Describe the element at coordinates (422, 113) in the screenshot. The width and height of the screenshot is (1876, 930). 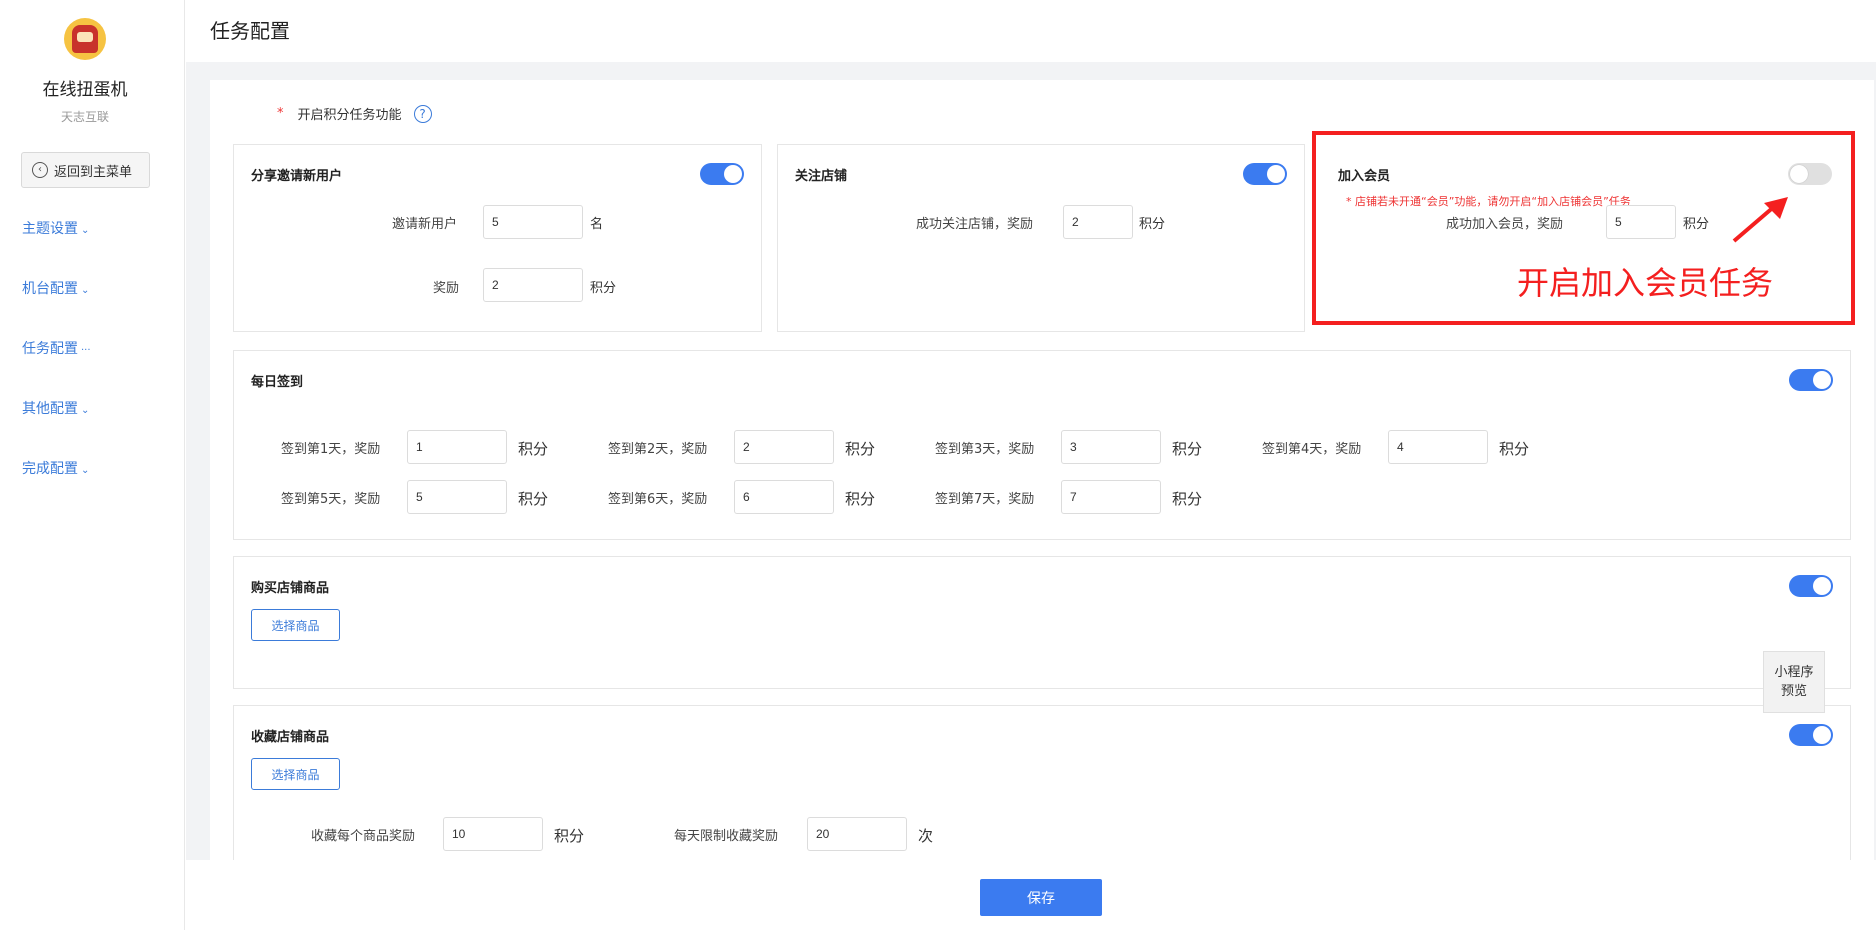
I see `help-icon: ?` at that location.